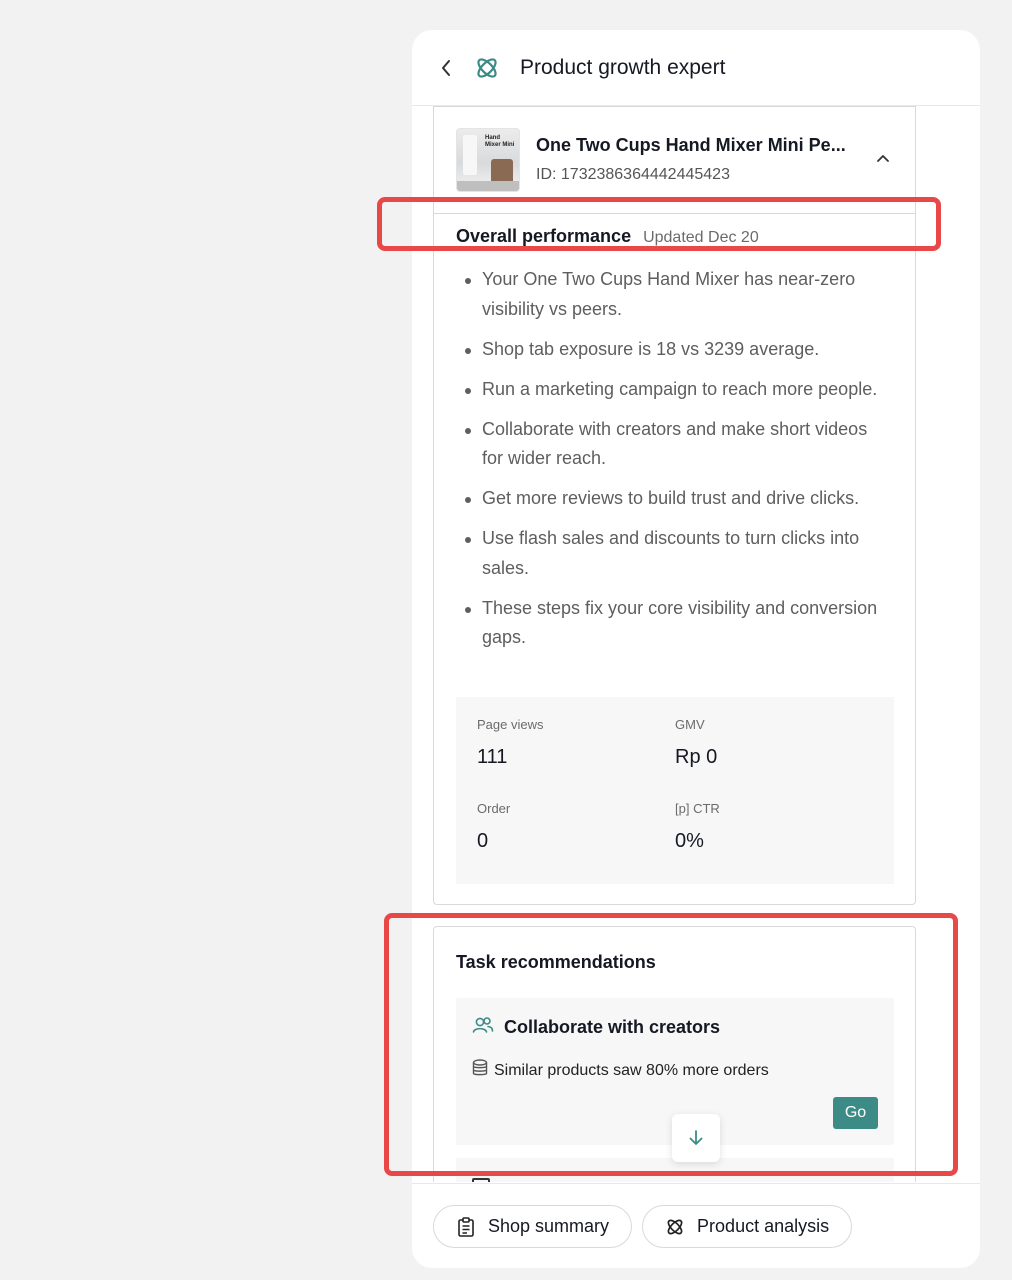 The height and width of the screenshot is (1280, 1012). I want to click on task-name: Collaborate with creators, so click(612, 1027).